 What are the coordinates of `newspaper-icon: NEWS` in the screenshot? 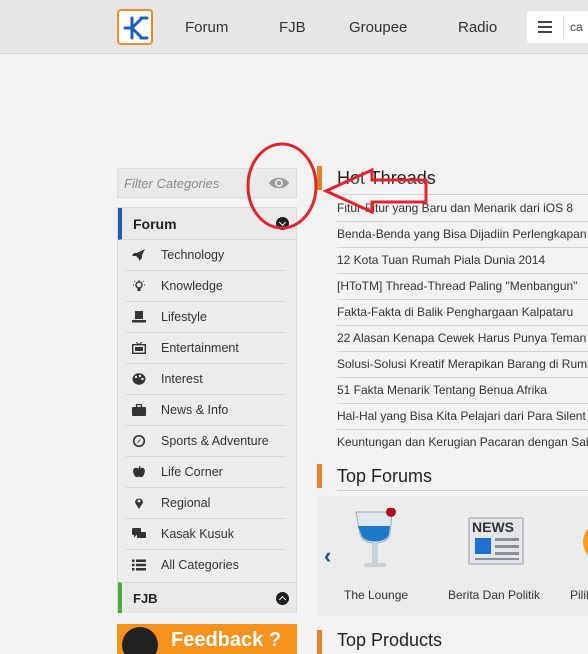 It's located at (496, 541).